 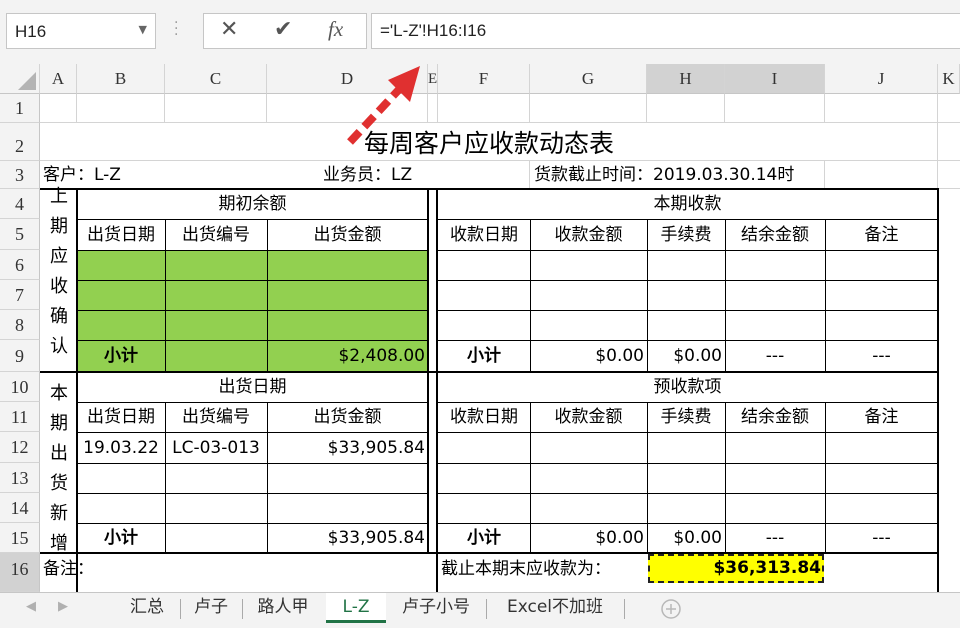 What do you see at coordinates (686, 79) in the screenshot?
I see `column-header-h: H` at bounding box center [686, 79].